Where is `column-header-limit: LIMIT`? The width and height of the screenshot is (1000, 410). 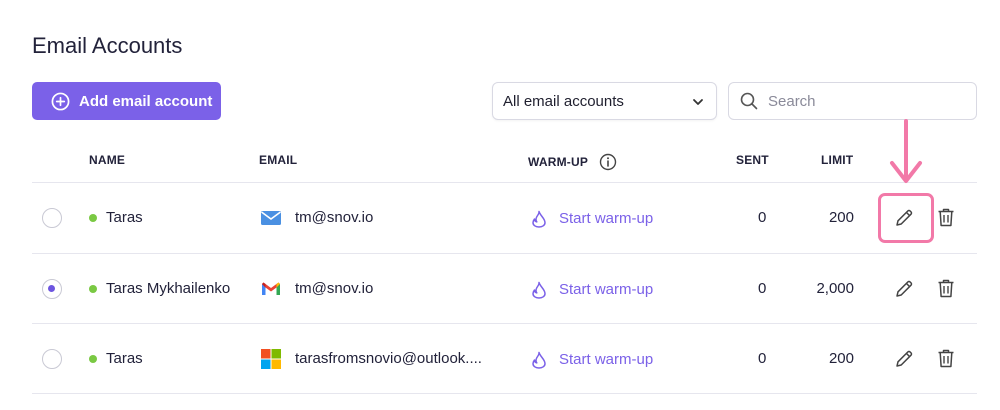
column-header-limit: LIMIT is located at coordinates (837, 160).